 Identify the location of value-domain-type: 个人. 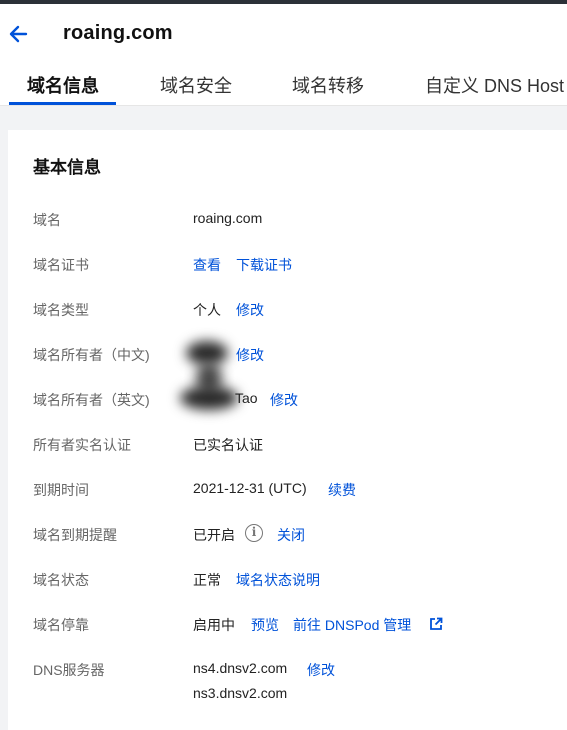
(207, 310).